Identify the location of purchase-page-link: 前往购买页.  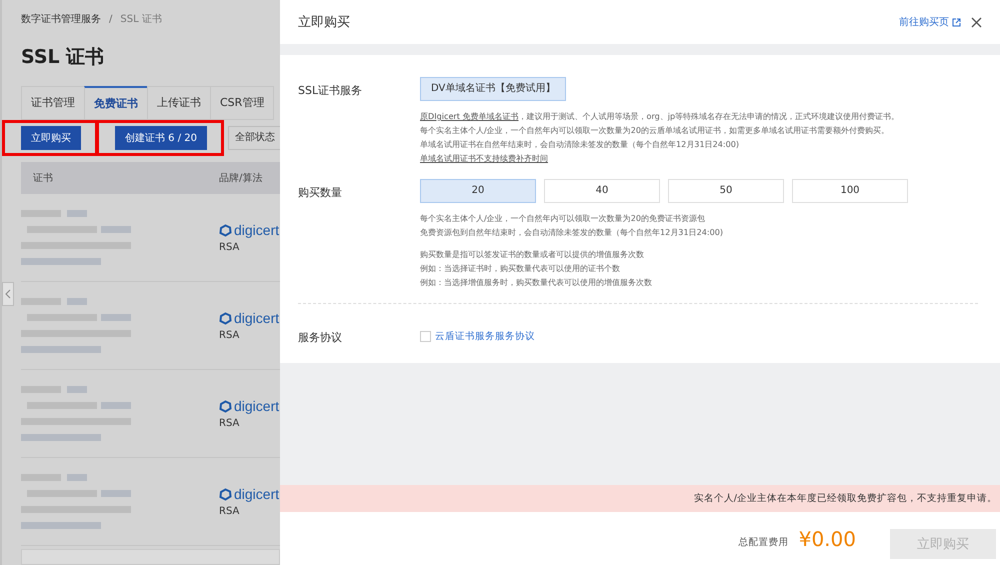
(930, 22).